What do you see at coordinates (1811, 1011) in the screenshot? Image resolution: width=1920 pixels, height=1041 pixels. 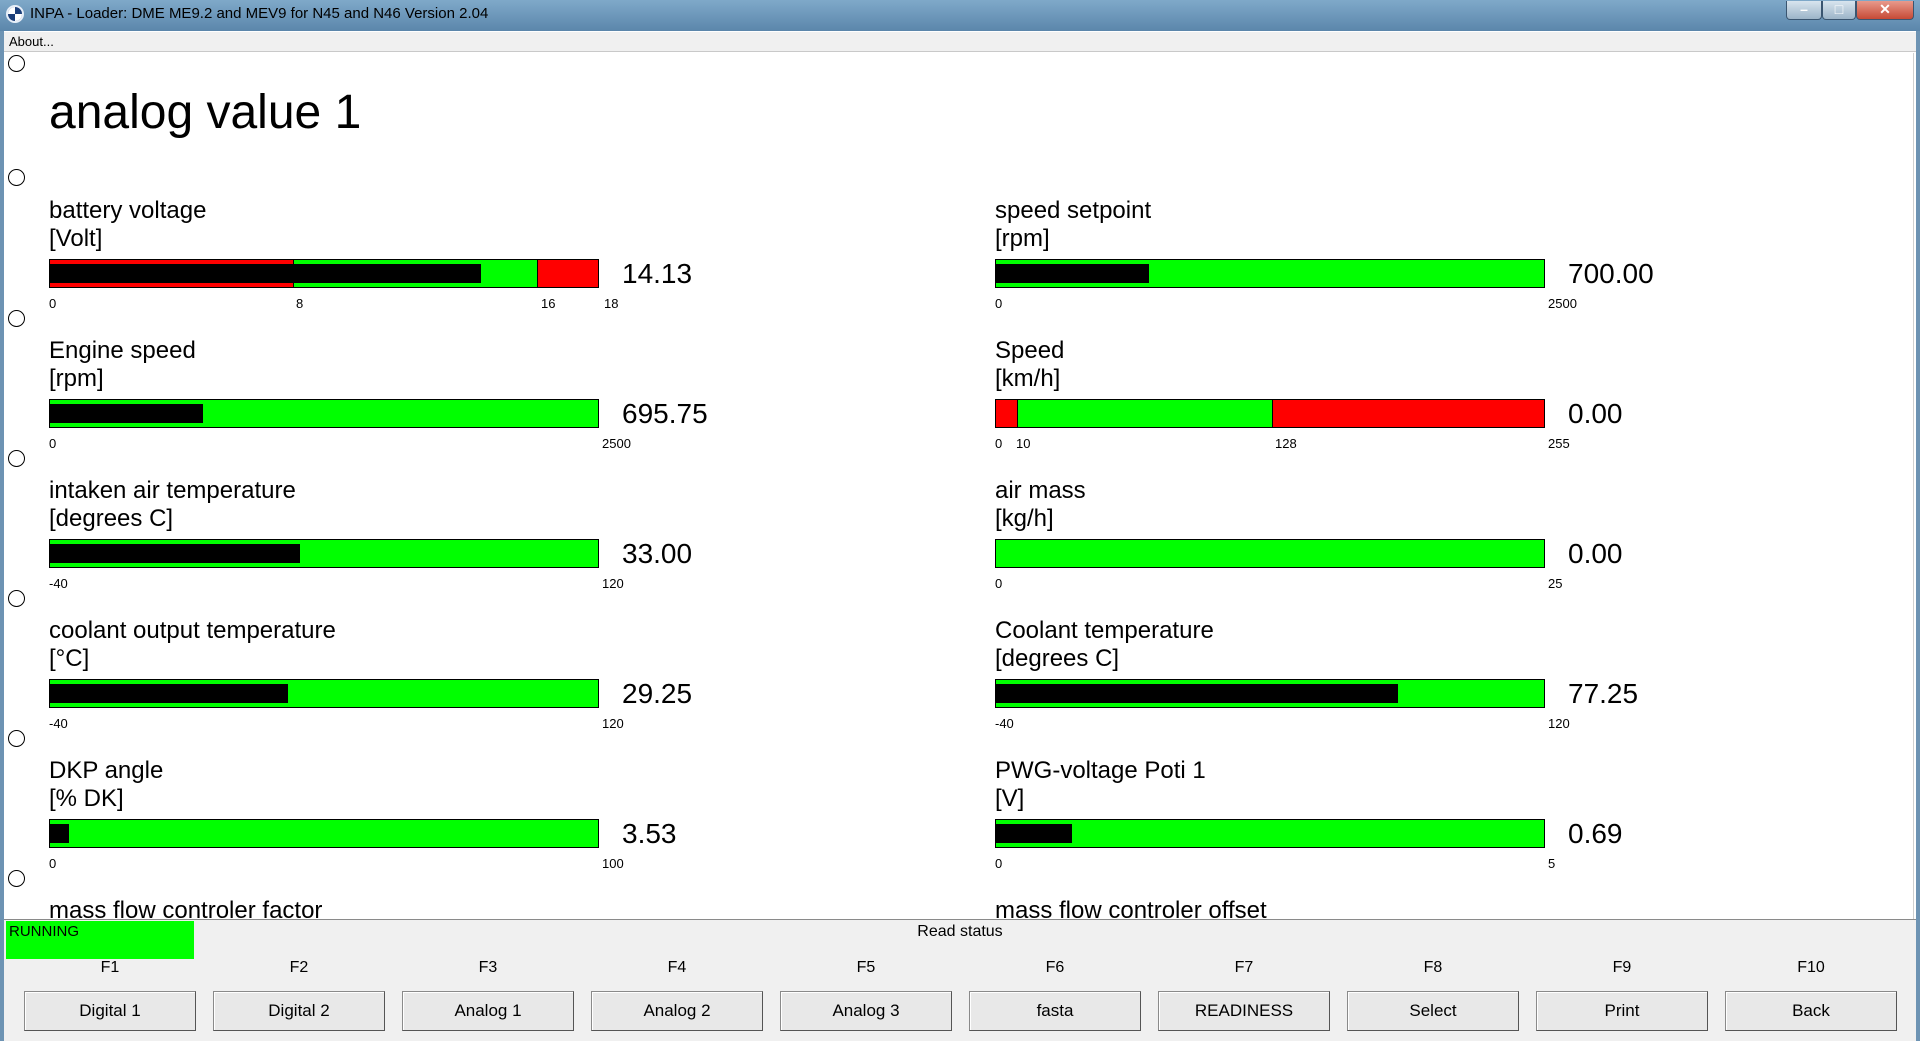 I see `back-button: Back` at bounding box center [1811, 1011].